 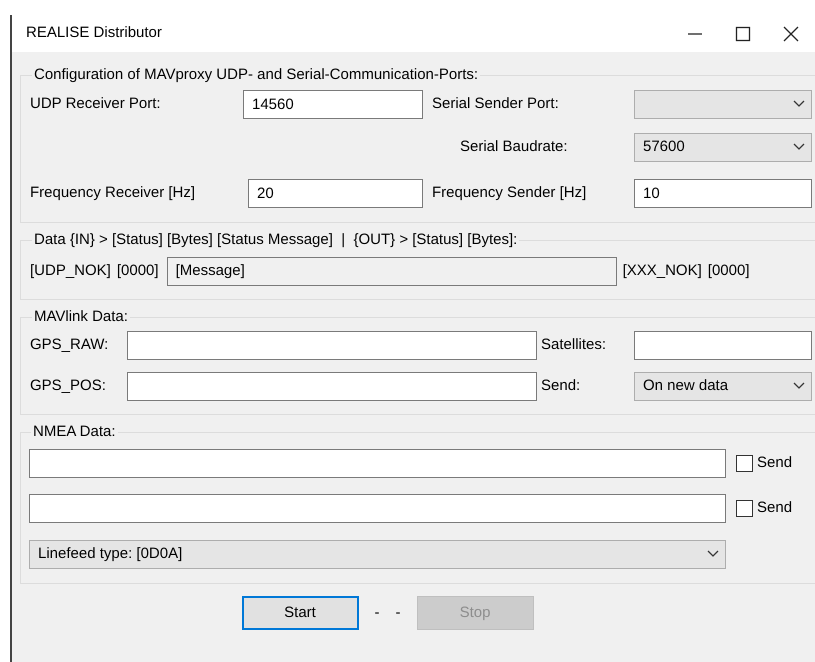 I want to click on group-legend: Data {IN} > [Status] [Bytes] [Status Message] | {OUT} > [Status] [Bytes]:, so click(x=276, y=240).